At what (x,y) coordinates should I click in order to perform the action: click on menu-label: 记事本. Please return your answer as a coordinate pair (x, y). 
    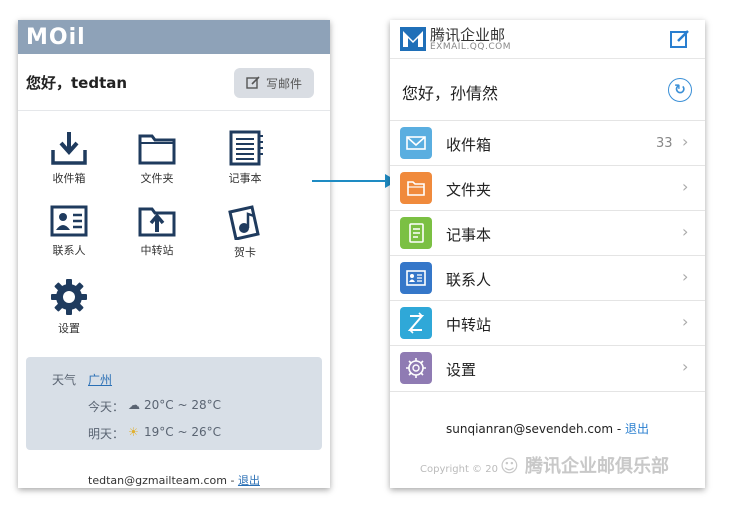
    Looking at the image, I should click on (469, 235).